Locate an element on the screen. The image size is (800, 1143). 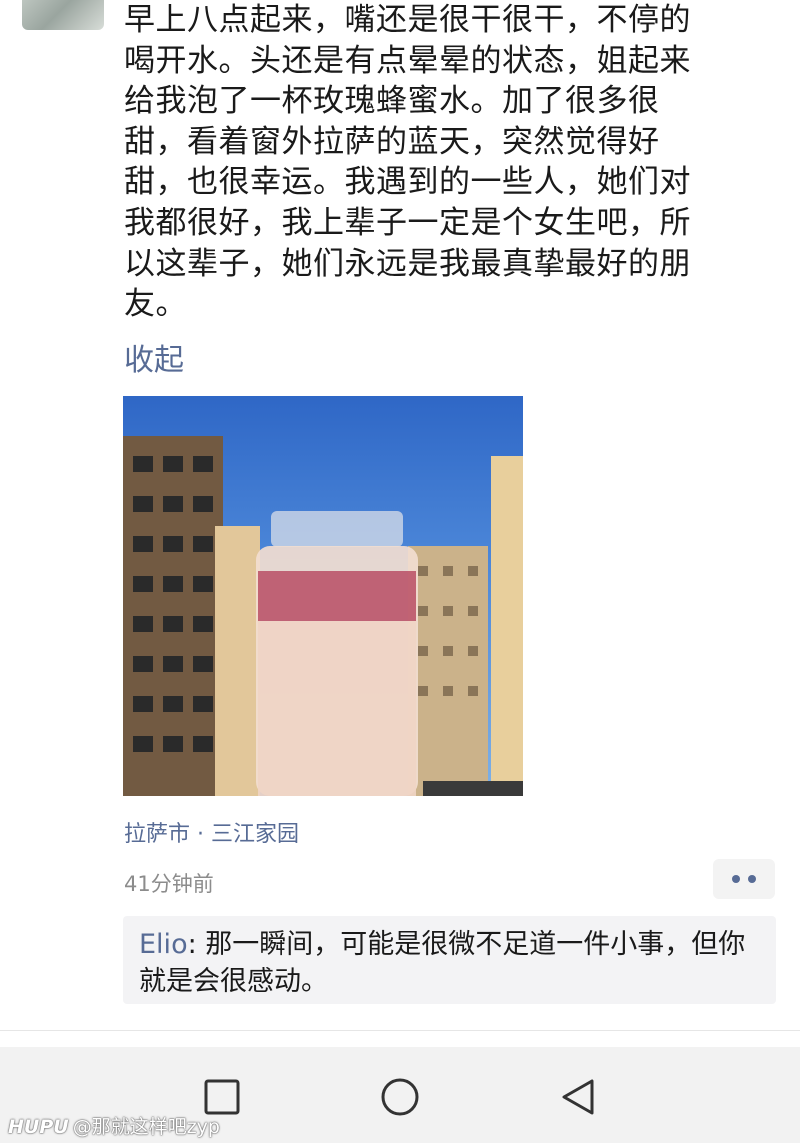
watermark: HUPU @那就这样吧zyp is located at coordinates (114, 1125).